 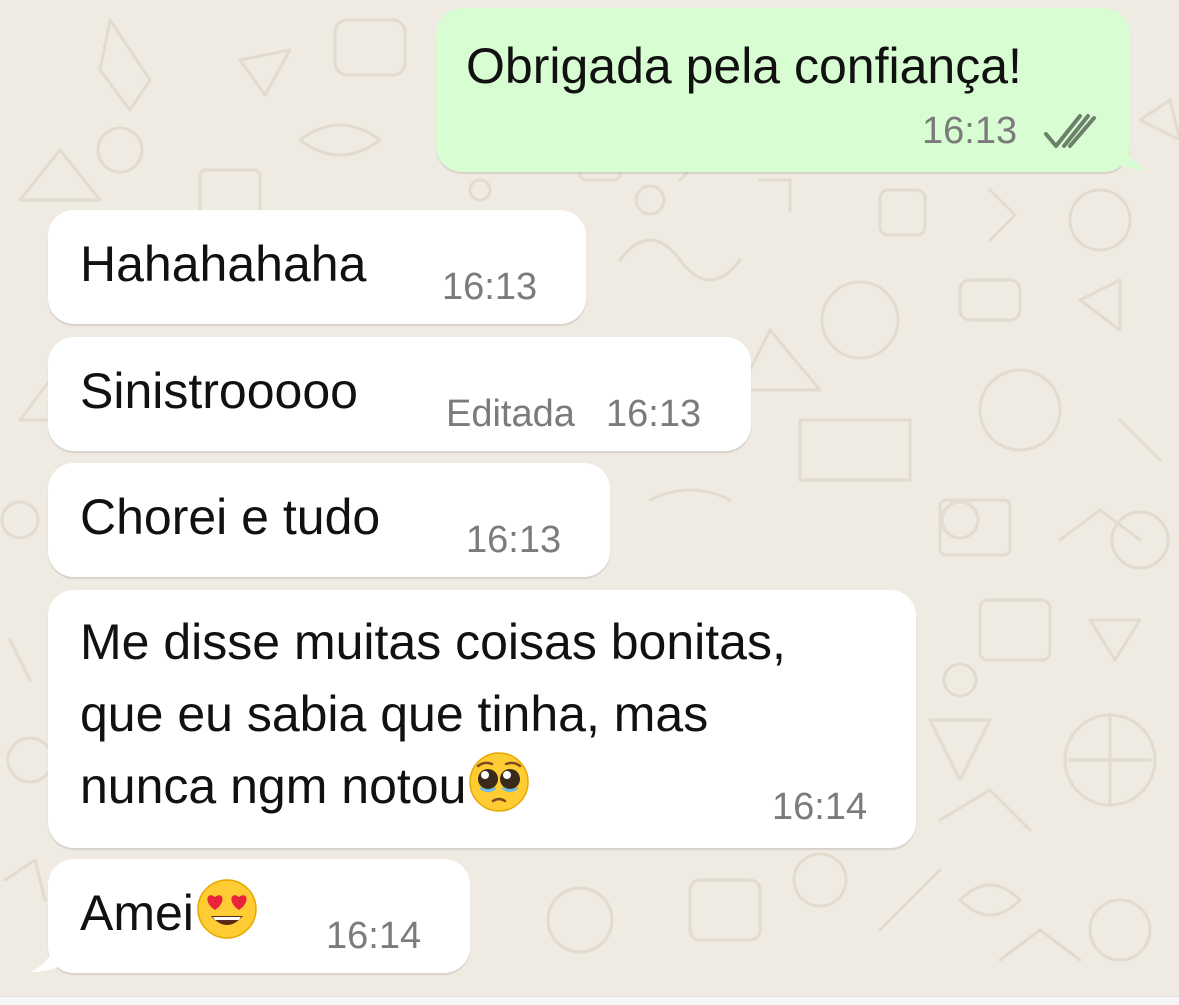 I want to click on message-line-with-emoji: nunca ngm notou, so click(x=305, y=791).